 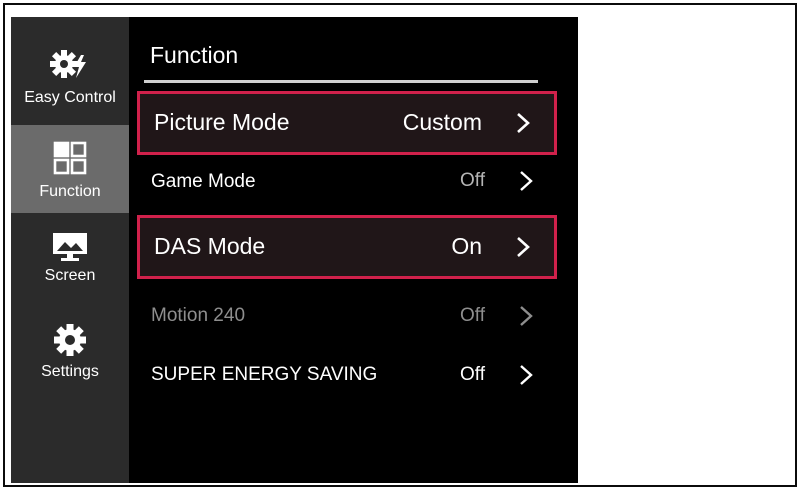 What do you see at coordinates (70, 340) in the screenshot?
I see `gear-icon` at bounding box center [70, 340].